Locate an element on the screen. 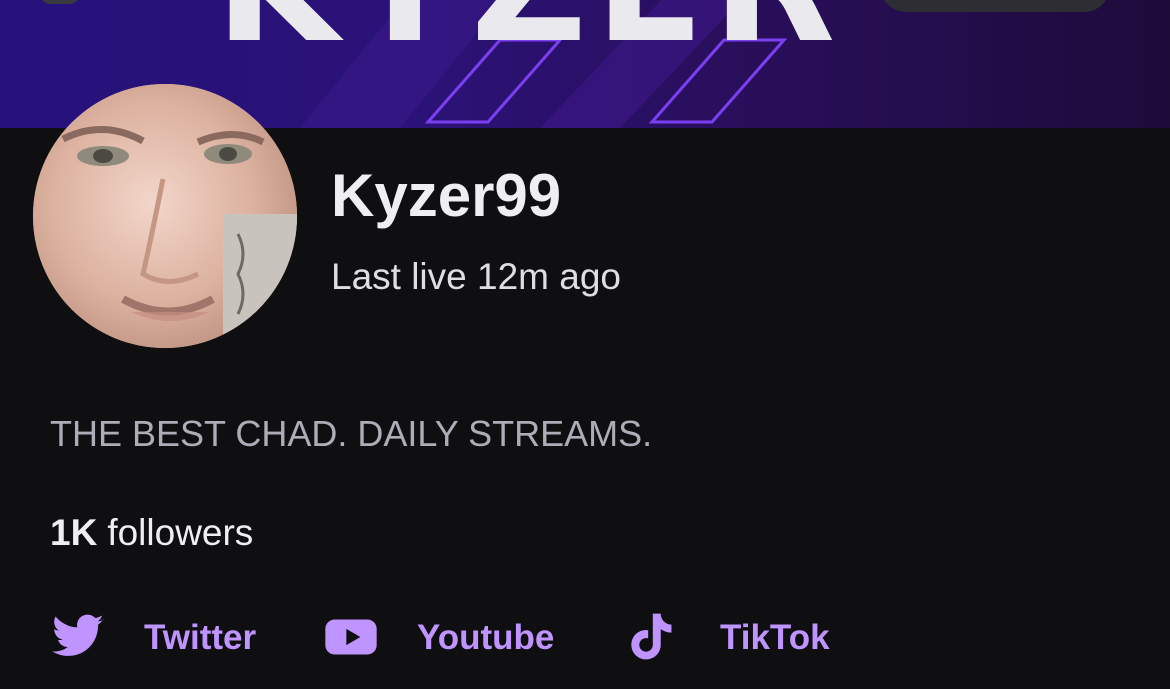 The width and height of the screenshot is (1170, 689). channel-name: Kyzer99 is located at coordinates (446, 196).